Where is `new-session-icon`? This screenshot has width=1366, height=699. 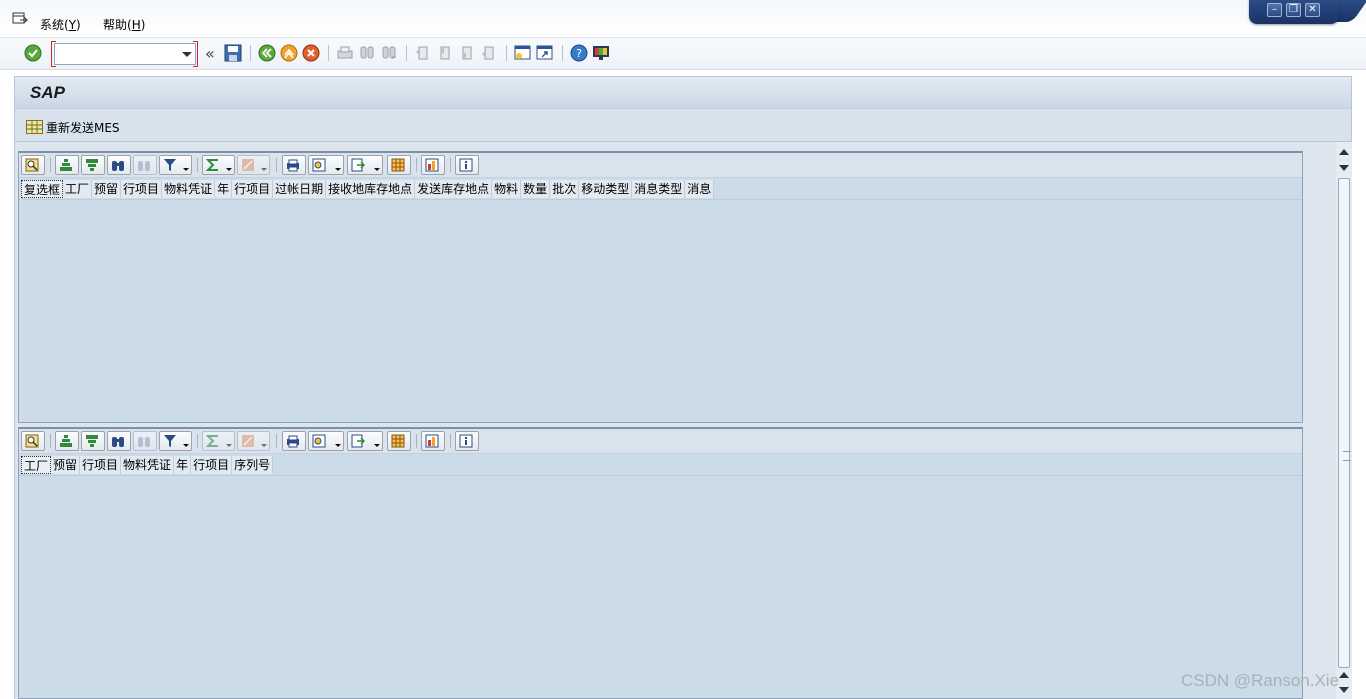
new-session-icon is located at coordinates (523, 53).